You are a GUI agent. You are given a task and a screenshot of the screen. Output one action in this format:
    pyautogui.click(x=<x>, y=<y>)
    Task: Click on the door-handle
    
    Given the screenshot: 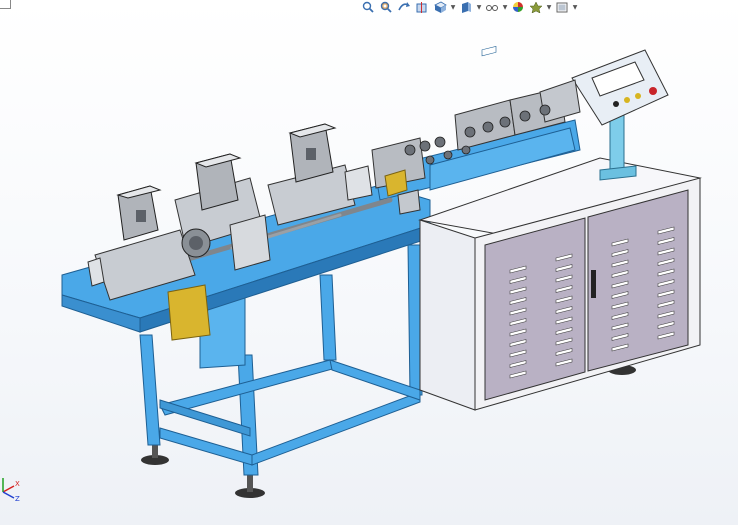 What is the action you would take?
    pyautogui.click(x=593, y=284)
    